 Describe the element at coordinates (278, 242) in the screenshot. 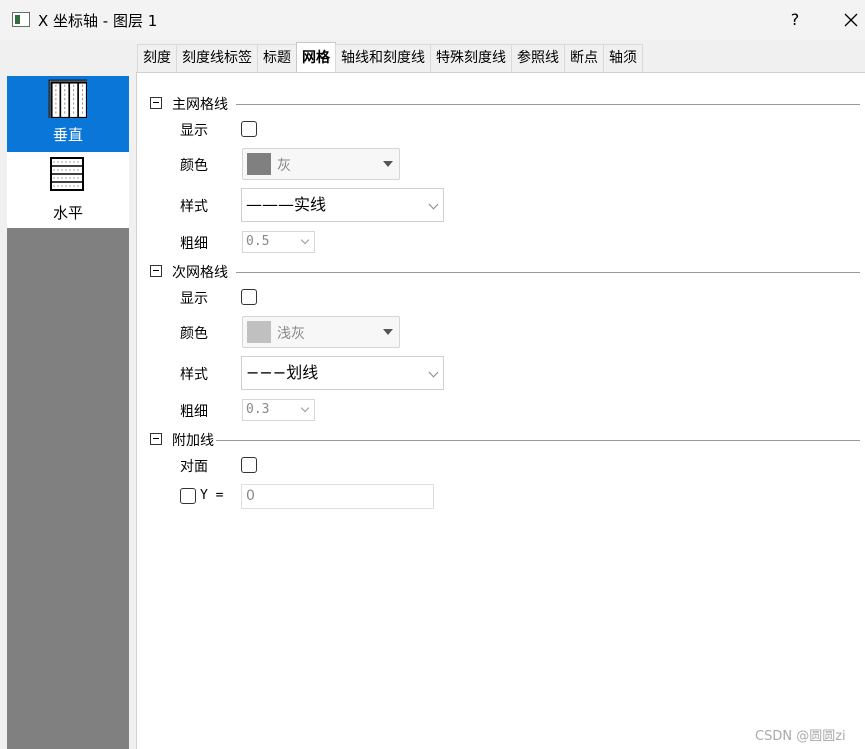

I see `major-width-dropdown: 0.5` at that location.